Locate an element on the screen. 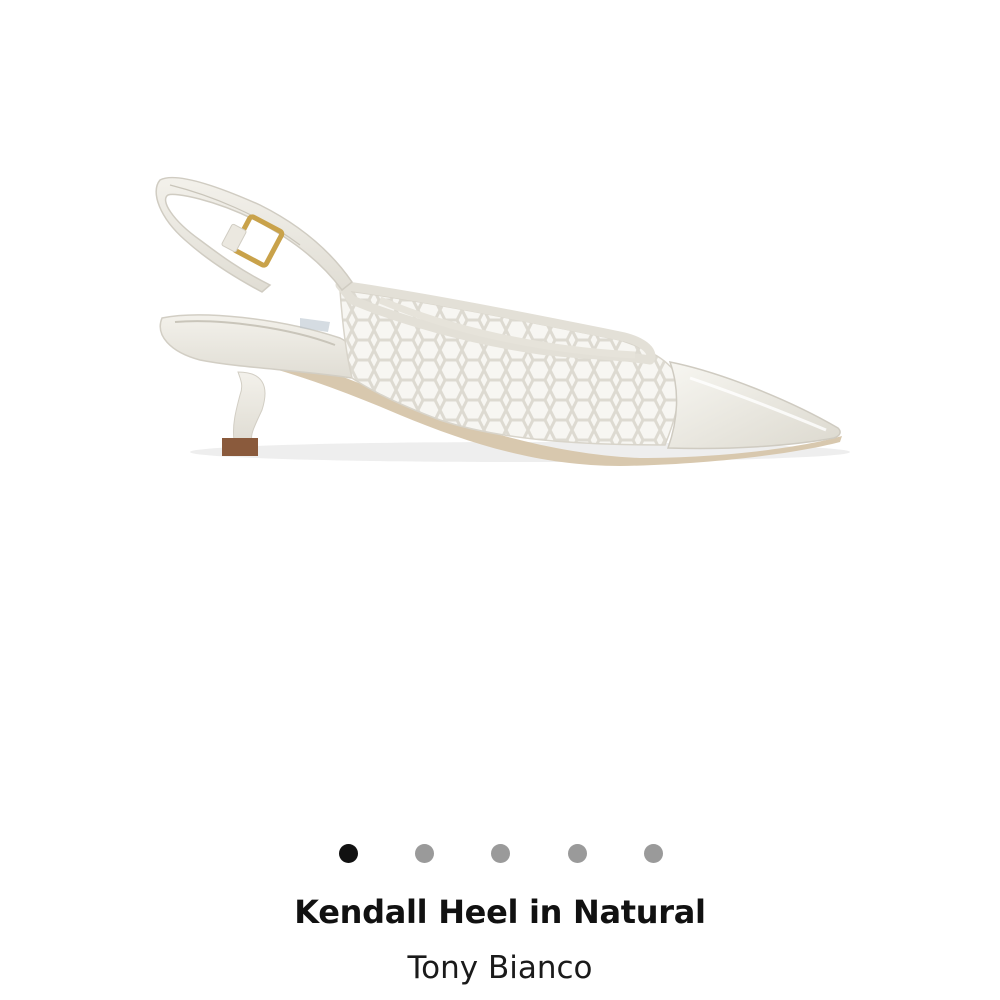  product-brand: Tony Bianco is located at coordinates (500, 968).